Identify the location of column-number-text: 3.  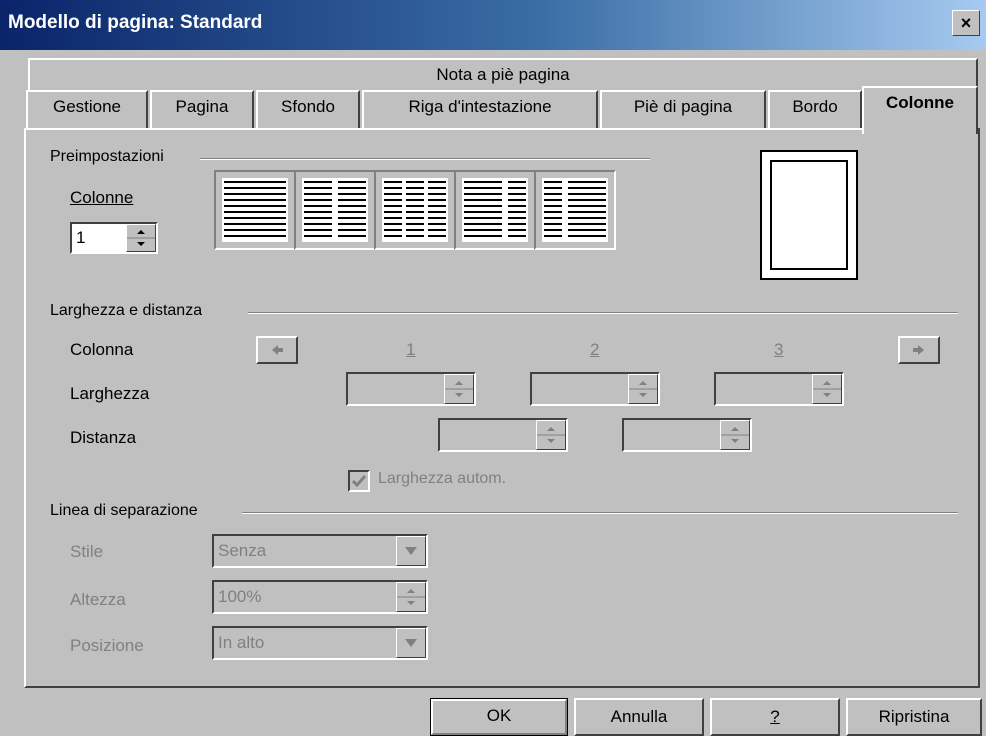
(779, 349).